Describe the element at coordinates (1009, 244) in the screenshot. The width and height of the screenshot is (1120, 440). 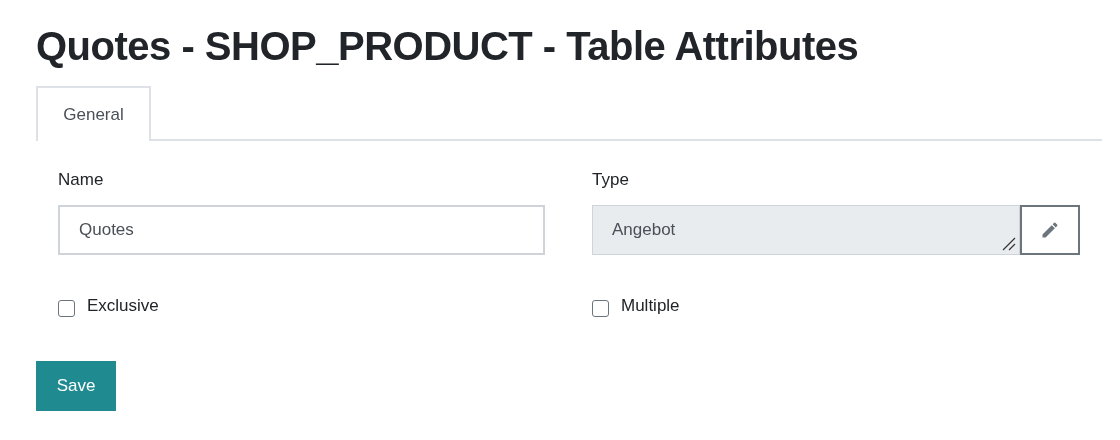
I see `resize-handle-icon` at that location.